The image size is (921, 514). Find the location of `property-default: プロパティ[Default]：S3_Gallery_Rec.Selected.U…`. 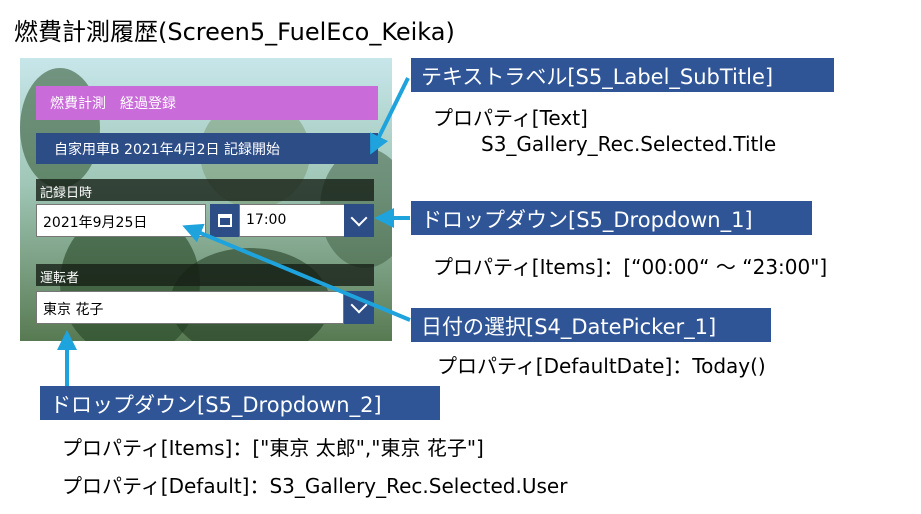

property-default: プロパティ[Default]：S3_Gallery_Rec.Selected.U… is located at coordinates (315, 486).